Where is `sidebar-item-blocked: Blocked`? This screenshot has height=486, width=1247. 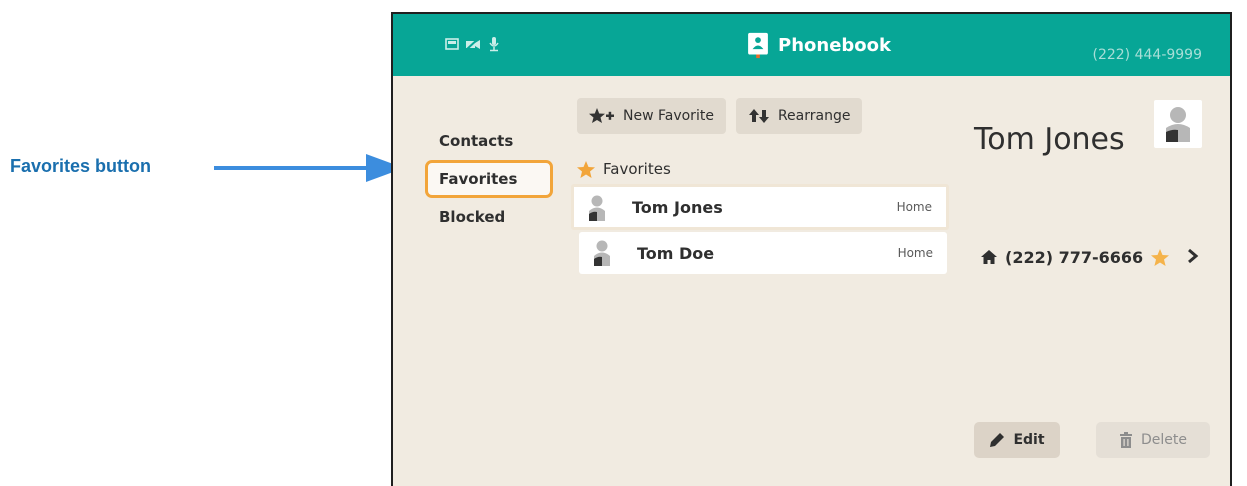 sidebar-item-blocked: Blocked is located at coordinates (489, 217).